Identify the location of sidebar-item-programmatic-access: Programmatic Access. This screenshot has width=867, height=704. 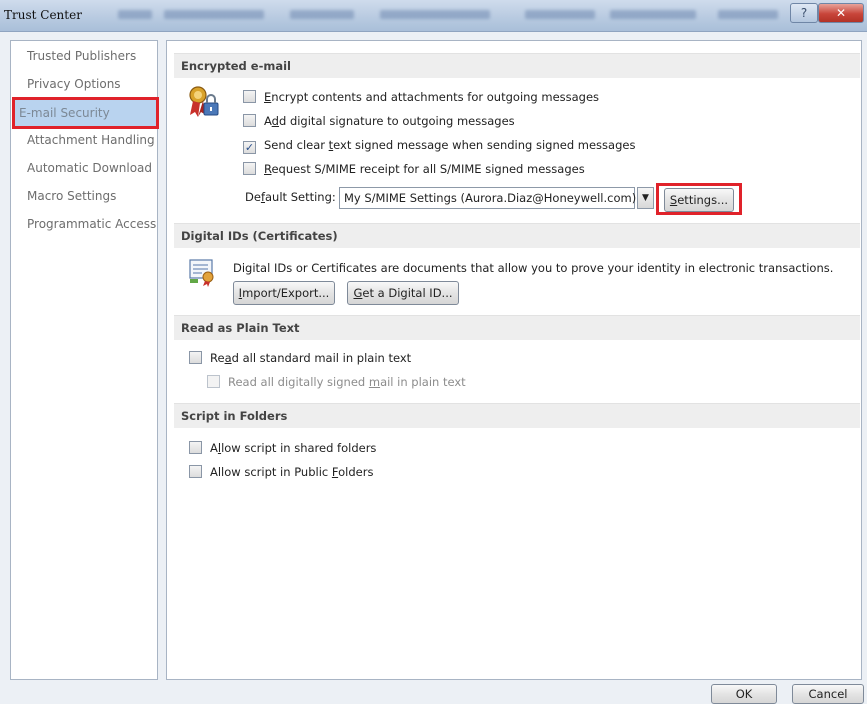
(86, 224).